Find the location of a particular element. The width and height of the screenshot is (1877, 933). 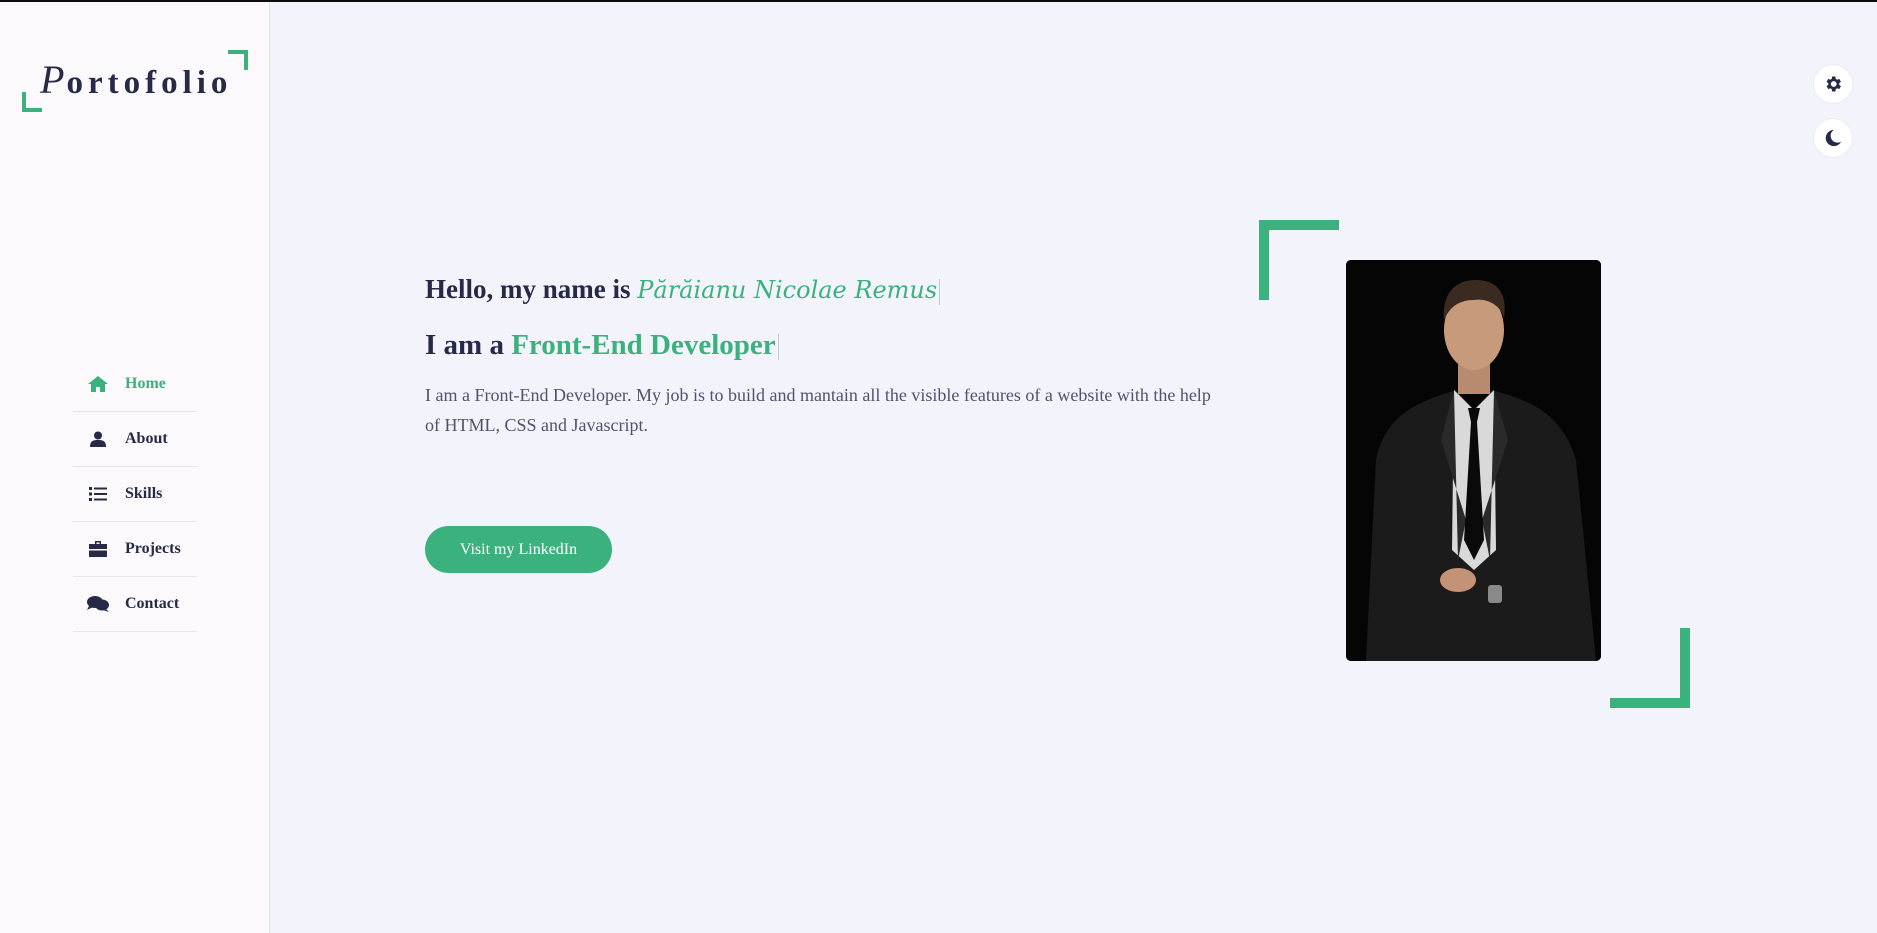

nav-item-skills: Skills is located at coordinates (135, 494).